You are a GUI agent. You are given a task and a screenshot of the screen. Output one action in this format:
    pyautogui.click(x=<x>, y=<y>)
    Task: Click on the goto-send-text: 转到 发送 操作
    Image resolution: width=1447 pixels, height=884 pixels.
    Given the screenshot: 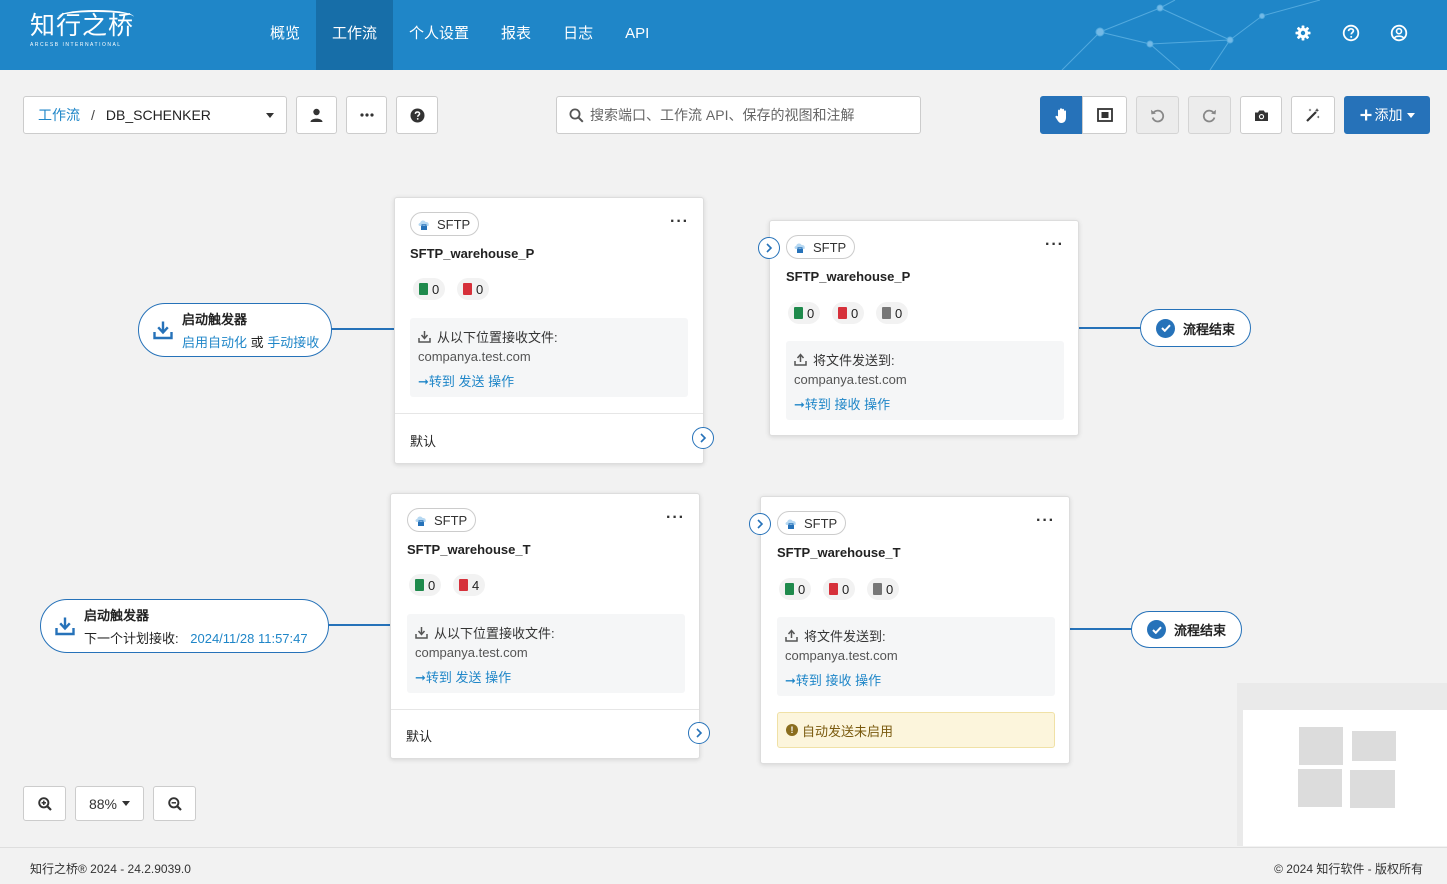 What is the action you would take?
    pyautogui.click(x=468, y=677)
    